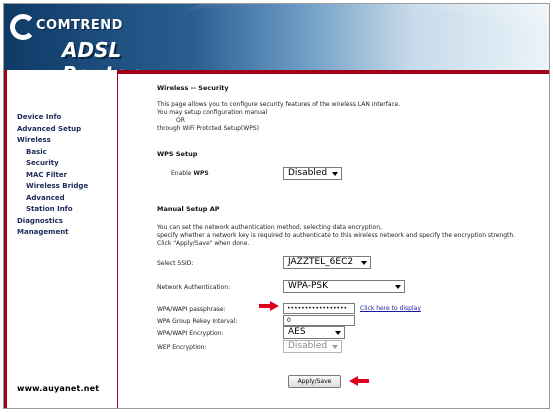 Image resolution: width=553 pixels, height=412 pixels. I want to click on site-watermark: www.auyanet.net, so click(58, 388).